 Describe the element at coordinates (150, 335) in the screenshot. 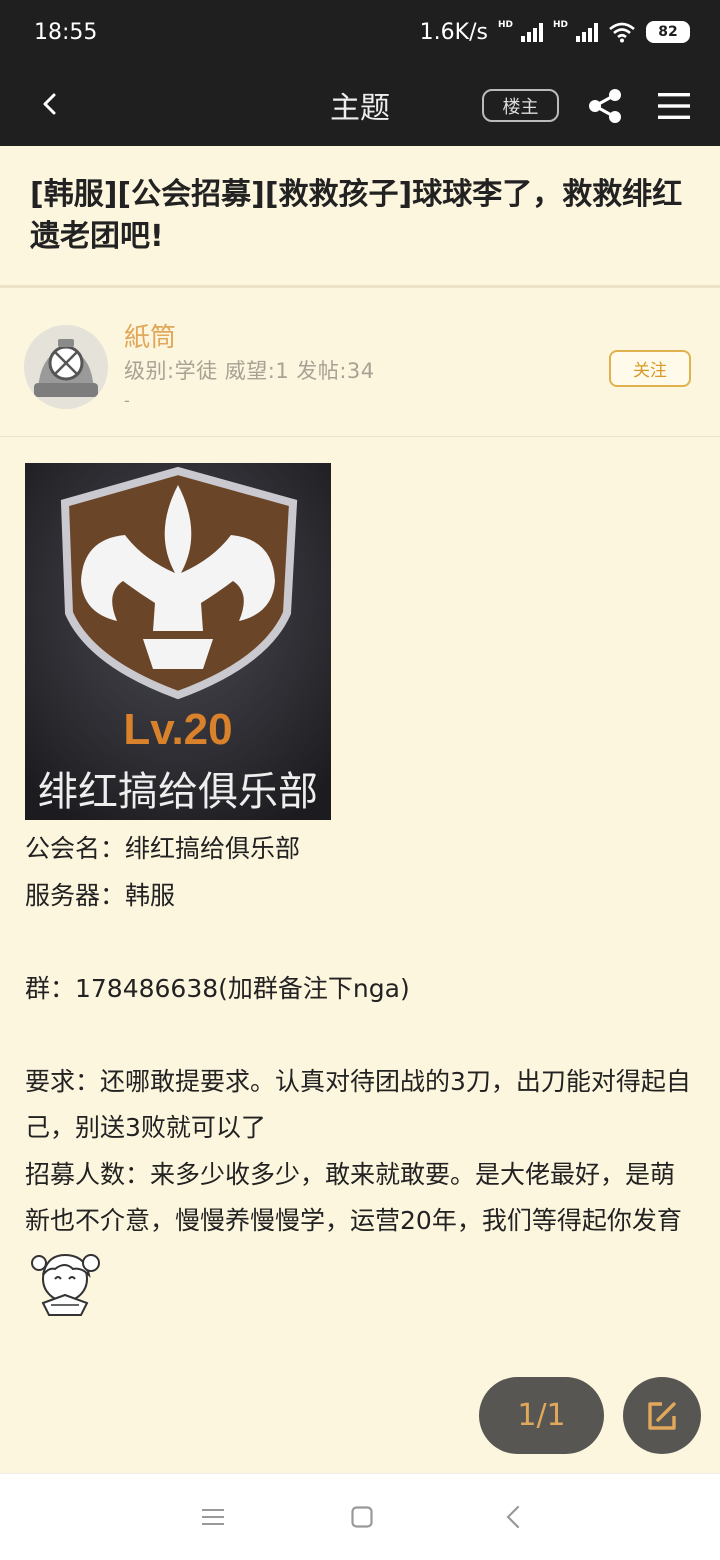

I see `author-name: 紙筒` at that location.